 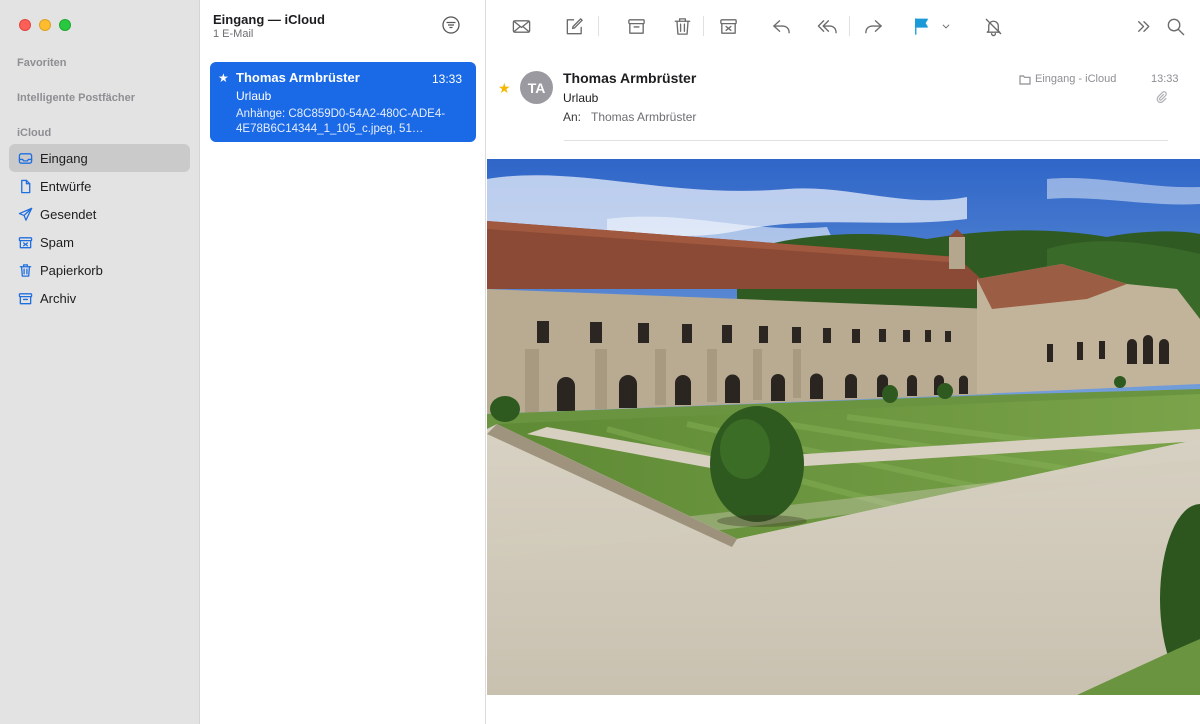 I want to click on forward-icon, so click(x=873, y=26).